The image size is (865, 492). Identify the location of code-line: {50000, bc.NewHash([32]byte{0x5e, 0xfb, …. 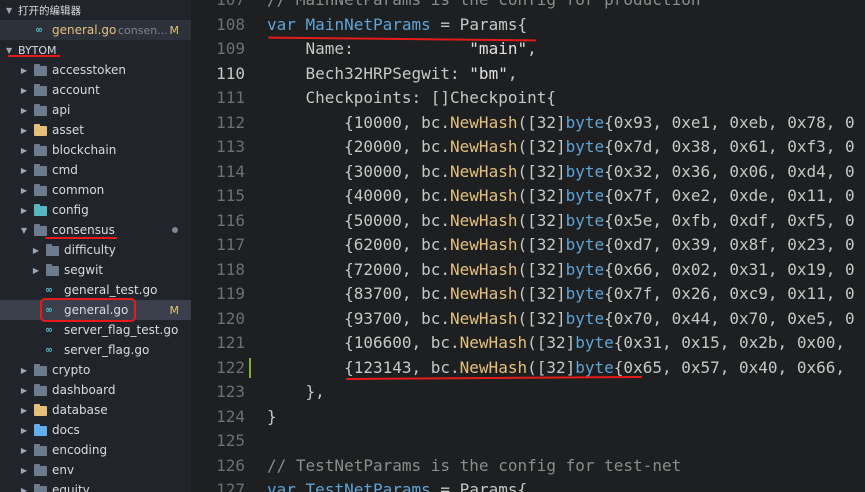
(561, 221).